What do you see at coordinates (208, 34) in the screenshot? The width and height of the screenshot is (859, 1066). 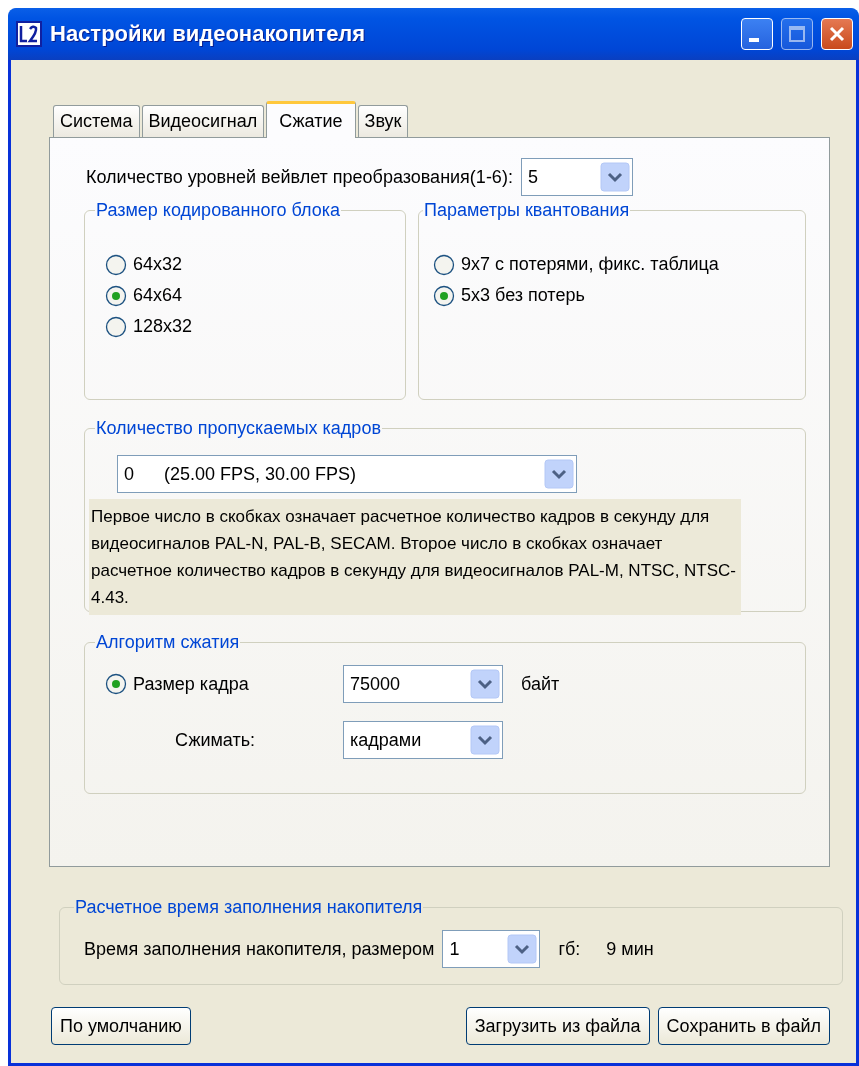 I see `window-title: Настройки видеонакопителя` at bounding box center [208, 34].